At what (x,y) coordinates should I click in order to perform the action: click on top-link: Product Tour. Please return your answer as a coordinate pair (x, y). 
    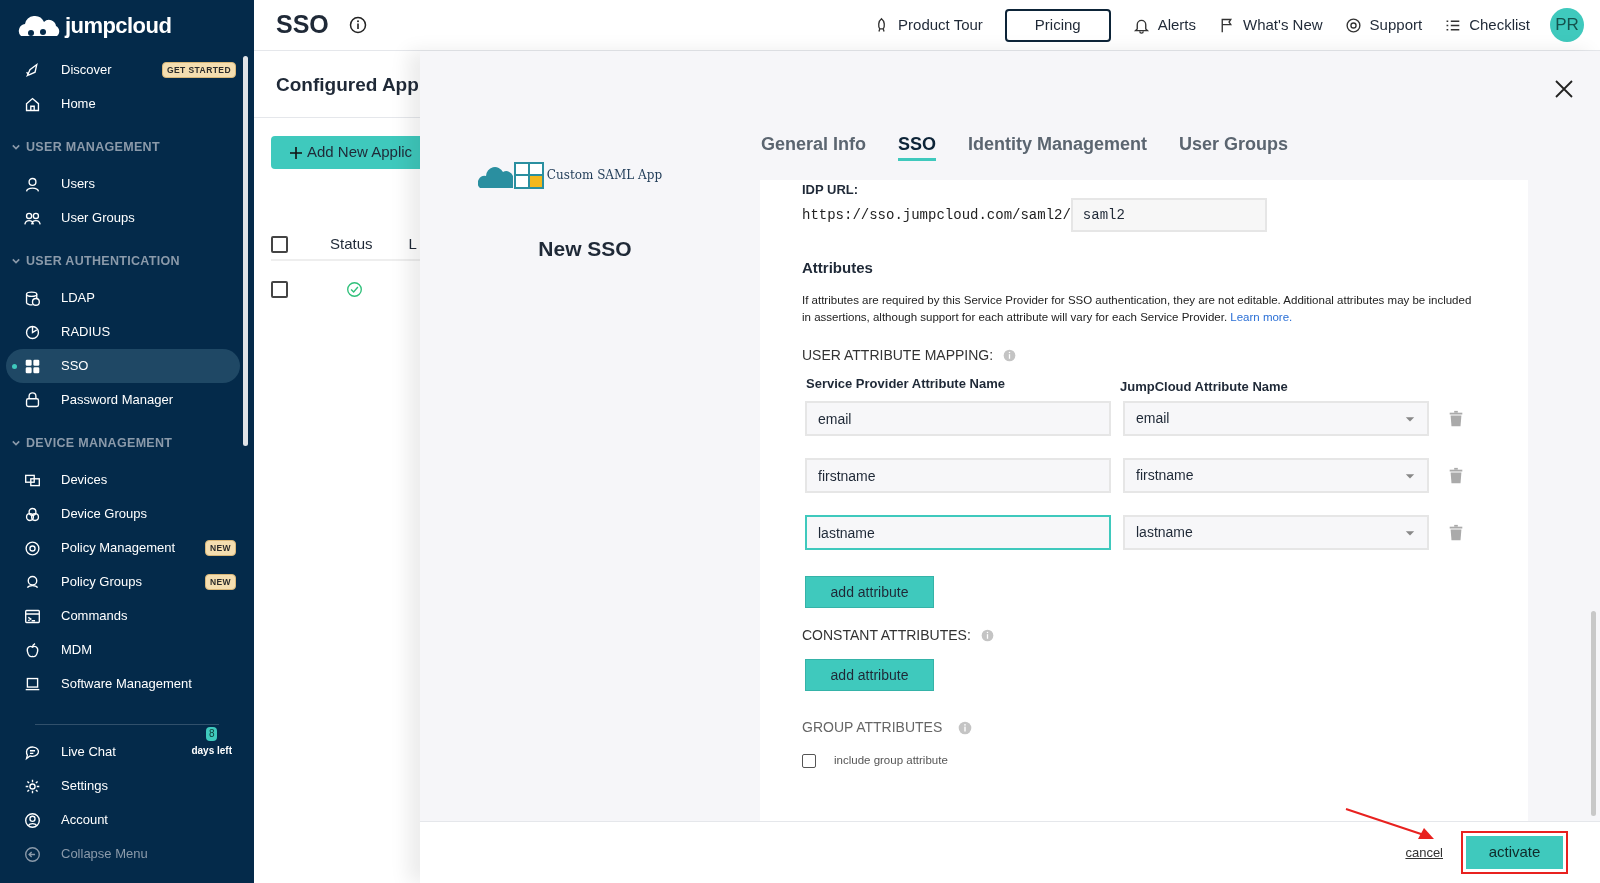
    Looking at the image, I should click on (928, 25).